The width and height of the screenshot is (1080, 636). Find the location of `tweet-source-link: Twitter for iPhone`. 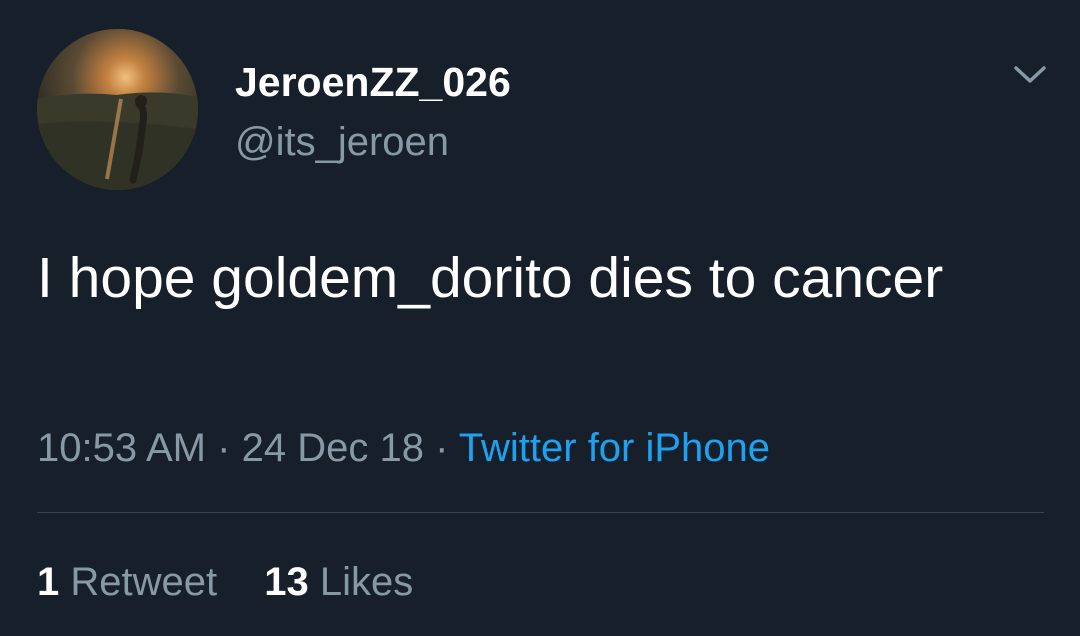

tweet-source-link: Twitter for iPhone is located at coordinates (614, 448).